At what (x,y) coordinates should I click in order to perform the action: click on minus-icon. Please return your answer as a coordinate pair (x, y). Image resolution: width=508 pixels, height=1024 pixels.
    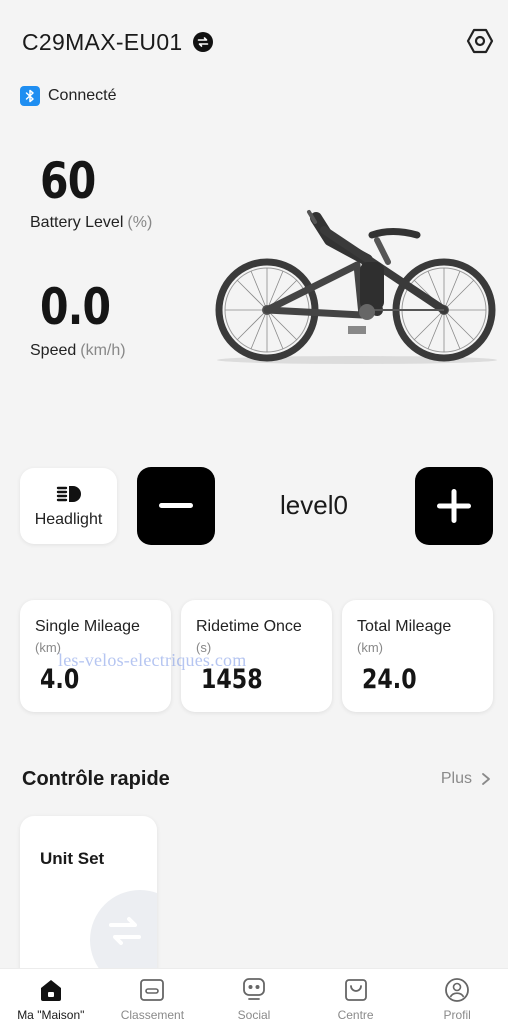
    Looking at the image, I should click on (176, 505).